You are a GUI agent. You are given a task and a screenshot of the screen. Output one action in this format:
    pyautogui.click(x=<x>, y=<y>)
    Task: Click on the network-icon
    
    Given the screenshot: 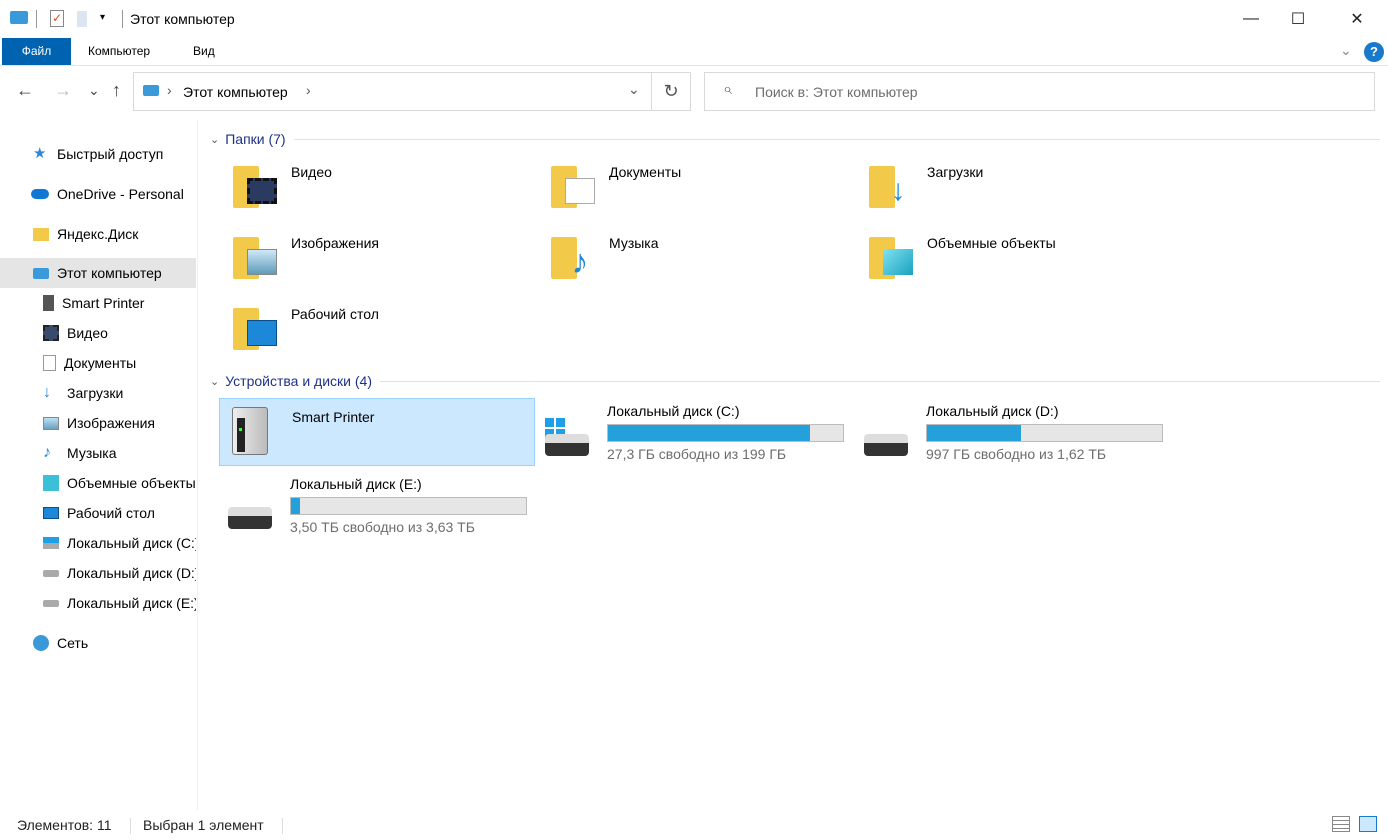 What is the action you would take?
    pyautogui.click(x=41, y=643)
    